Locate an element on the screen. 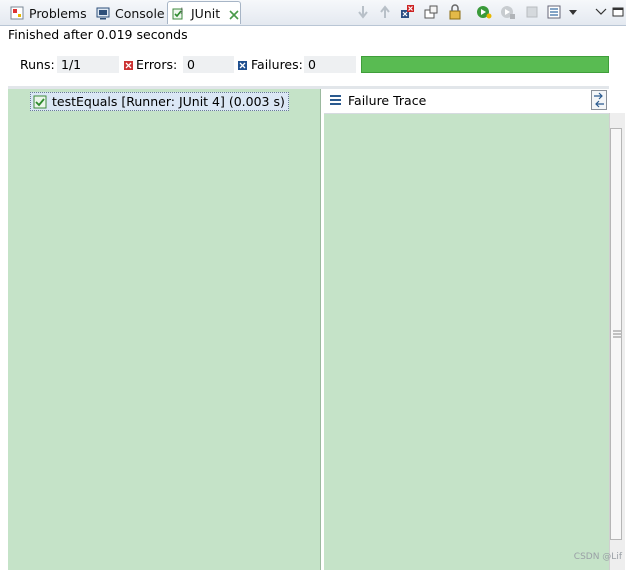  junit-icon: J is located at coordinates (179, 13).